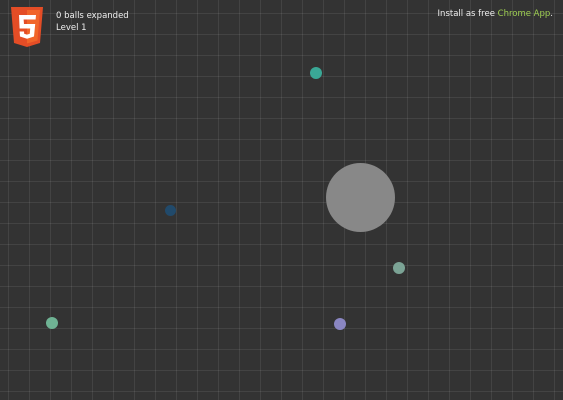  I want to click on install-banner: Install as free Chrome App., so click(495, 14).